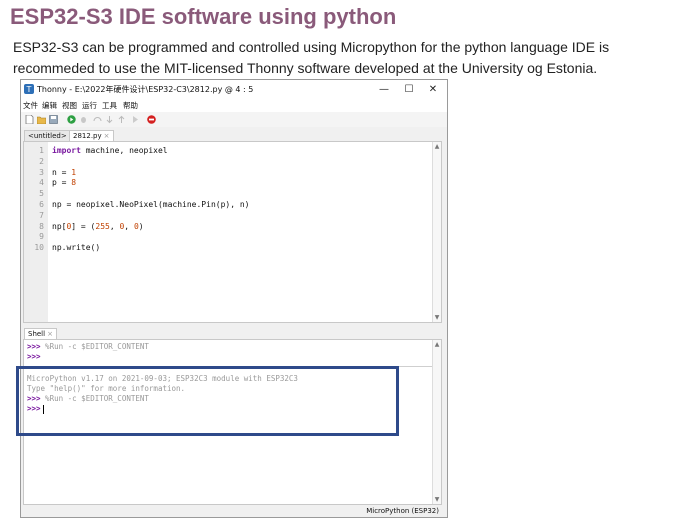  Describe the element at coordinates (234, 105) in the screenshot. I see `menu-bar: 文件 编辑 视图 运行 工具 帮助` at that location.